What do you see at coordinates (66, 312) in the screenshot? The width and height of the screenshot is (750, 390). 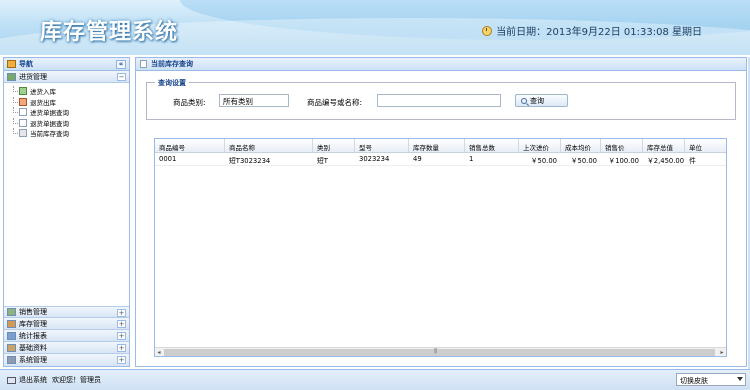 I see `nav-section-sales: 销售管理 +` at bounding box center [66, 312].